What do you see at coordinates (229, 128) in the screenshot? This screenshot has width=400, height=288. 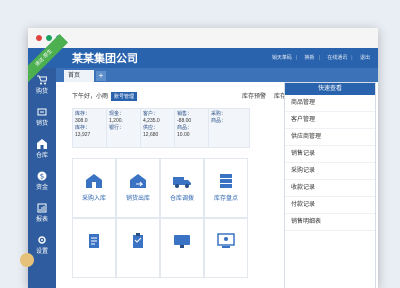 I see `stat-card: 采购： 商品：` at bounding box center [229, 128].